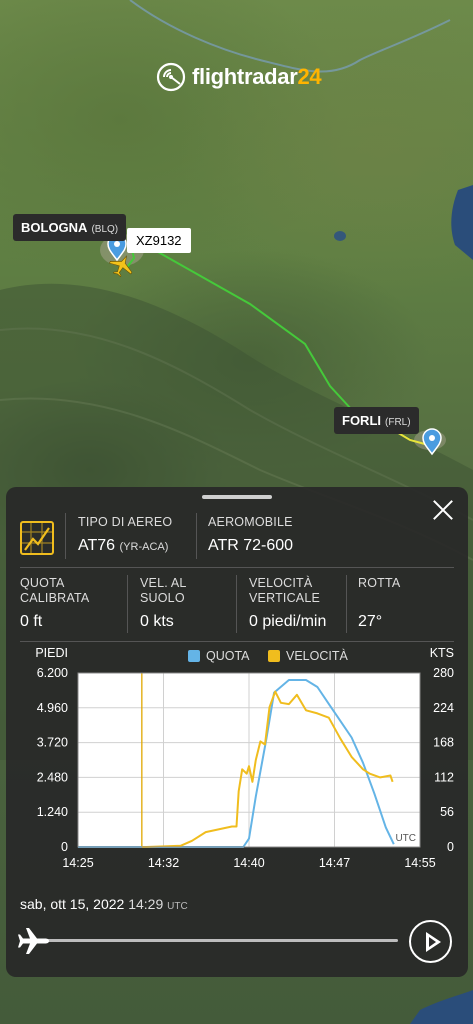 The height and width of the screenshot is (1024, 473). Describe the element at coordinates (72, 904) in the screenshot. I see `playback-date: sab, ott 15, 2022` at that location.